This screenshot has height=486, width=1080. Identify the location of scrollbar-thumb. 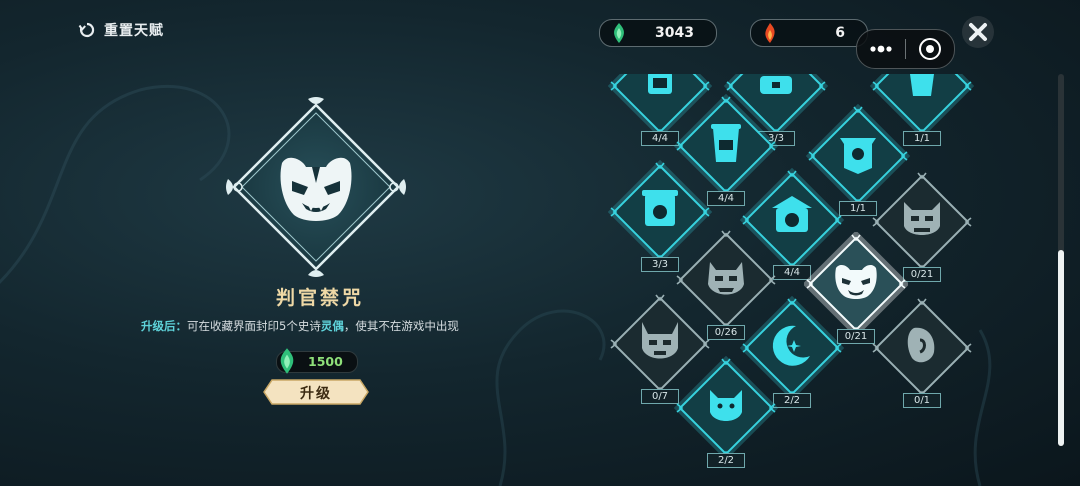
(1061, 348).